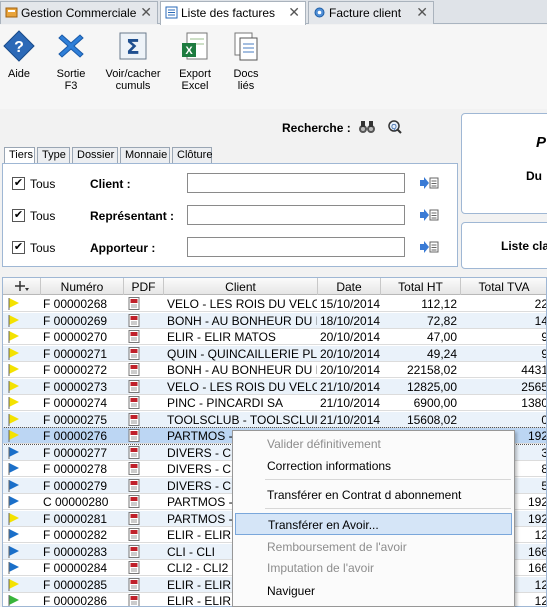 Image resolution: width=547 pixels, height=607 pixels. Describe the element at coordinates (242, 386) in the screenshot. I see `cell-client: VELO - LES ROIS DU VELO` at that location.